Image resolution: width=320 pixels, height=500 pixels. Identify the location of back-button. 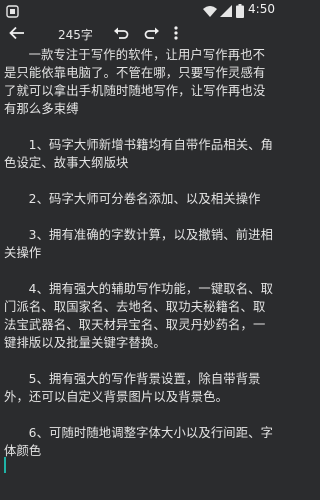
(17, 33).